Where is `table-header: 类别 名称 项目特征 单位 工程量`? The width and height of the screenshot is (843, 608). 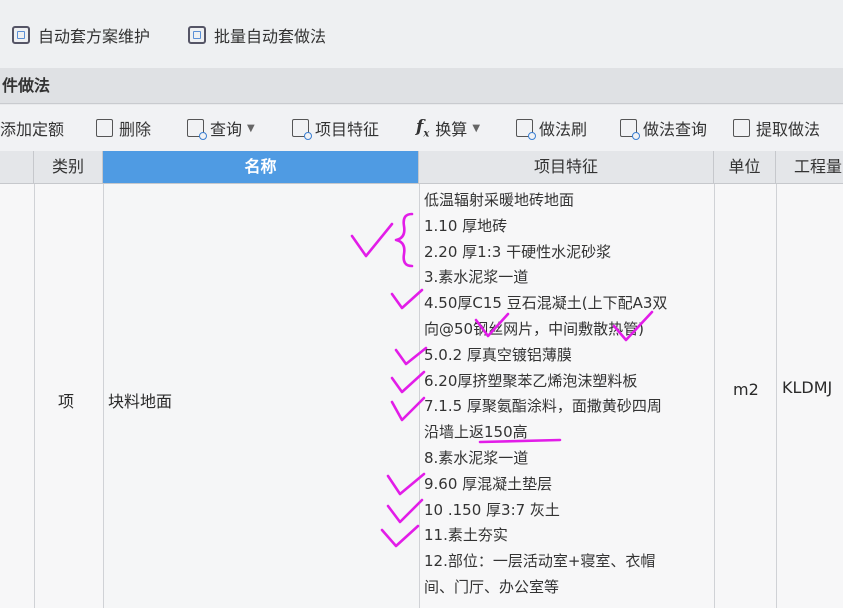 table-header: 类别 名称 项目特征 单位 工程量 is located at coordinates (421, 167).